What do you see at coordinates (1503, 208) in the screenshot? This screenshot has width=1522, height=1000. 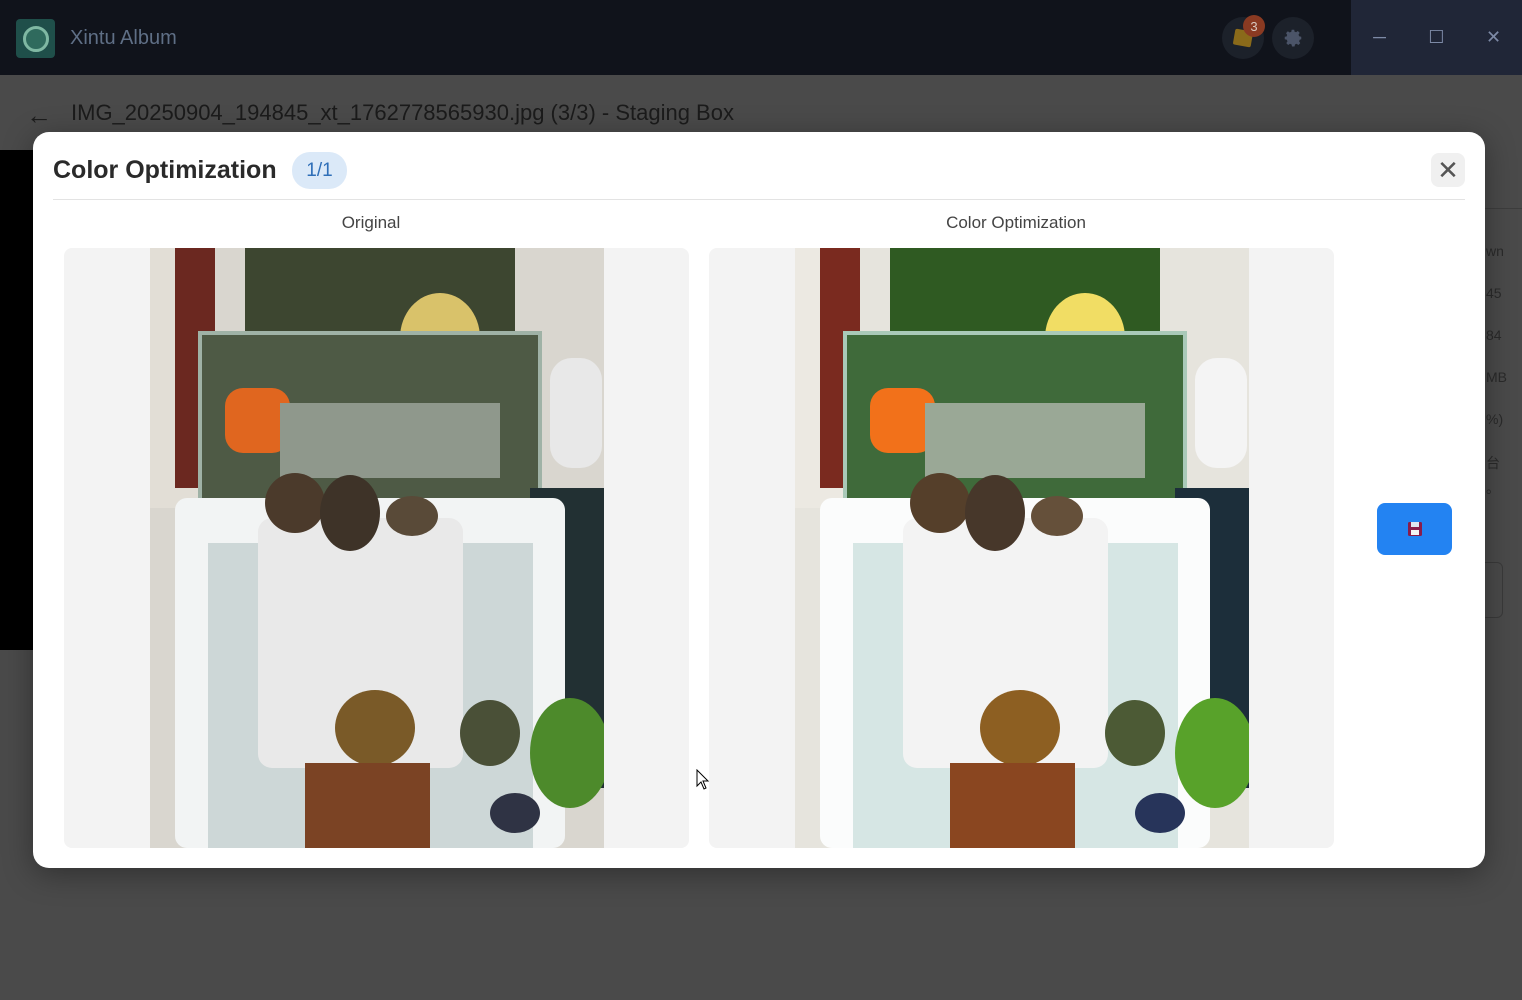 I see `info-panel-divider` at bounding box center [1503, 208].